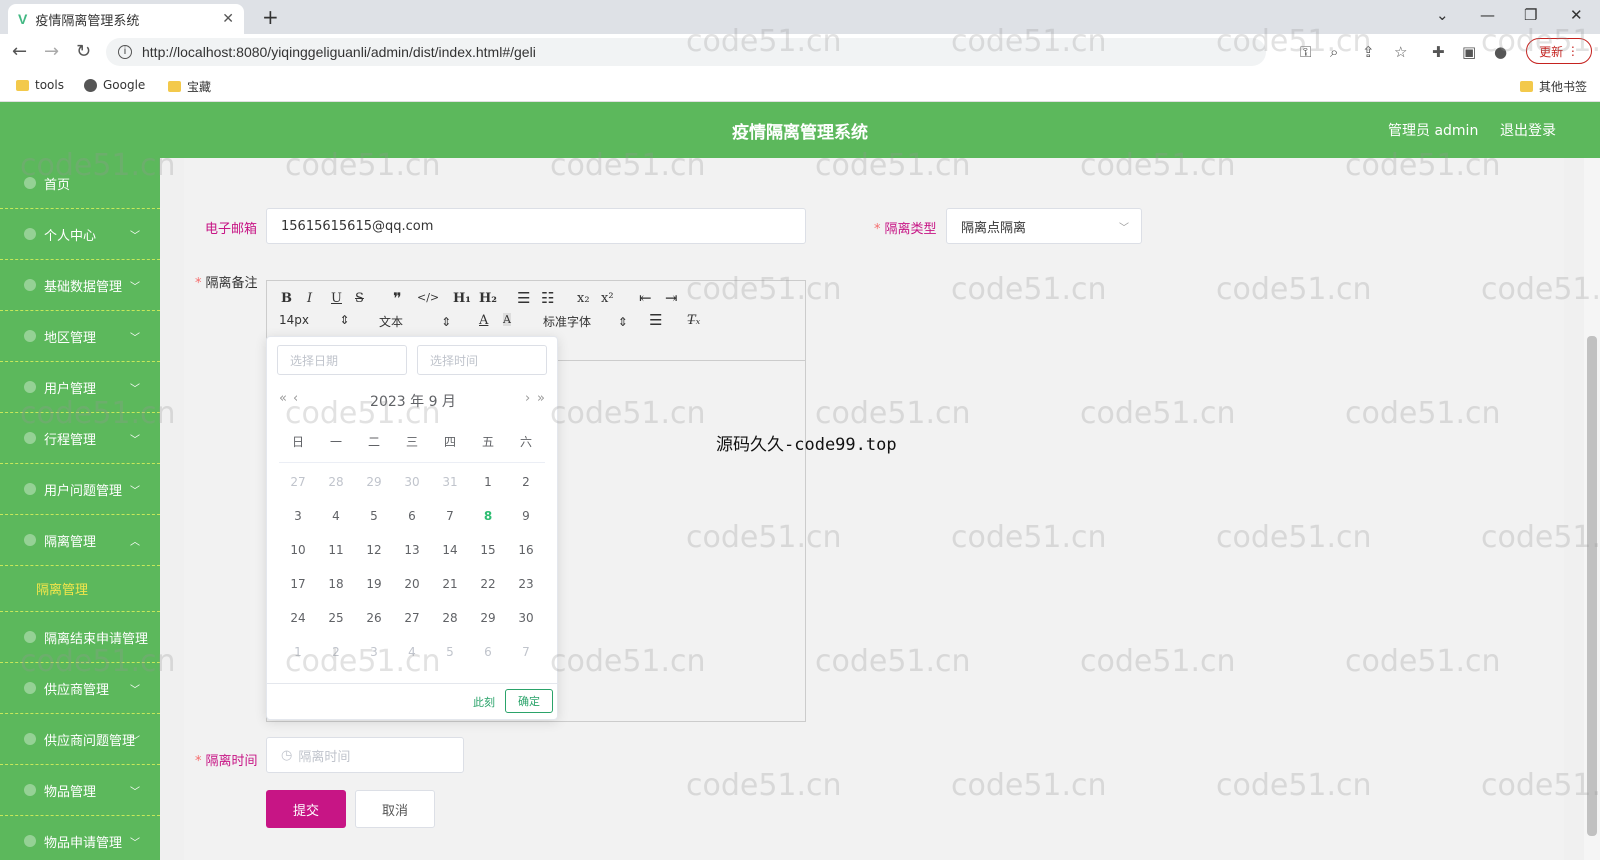 This screenshot has width=1600, height=860. Describe the element at coordinates (80, 234) in the screenshot. I see `sidebar-item-personal: 个人中心 ﹀` at that location.